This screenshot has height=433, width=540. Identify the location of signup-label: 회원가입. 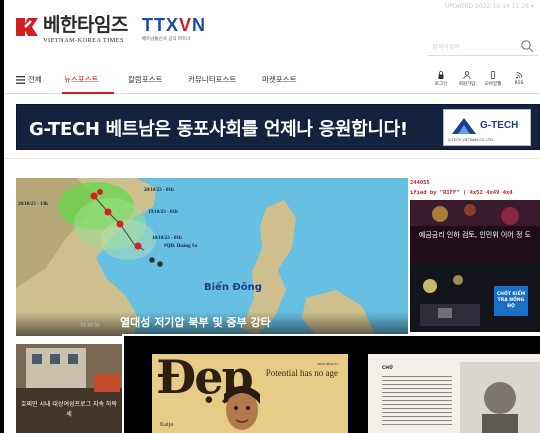
(467, 84).